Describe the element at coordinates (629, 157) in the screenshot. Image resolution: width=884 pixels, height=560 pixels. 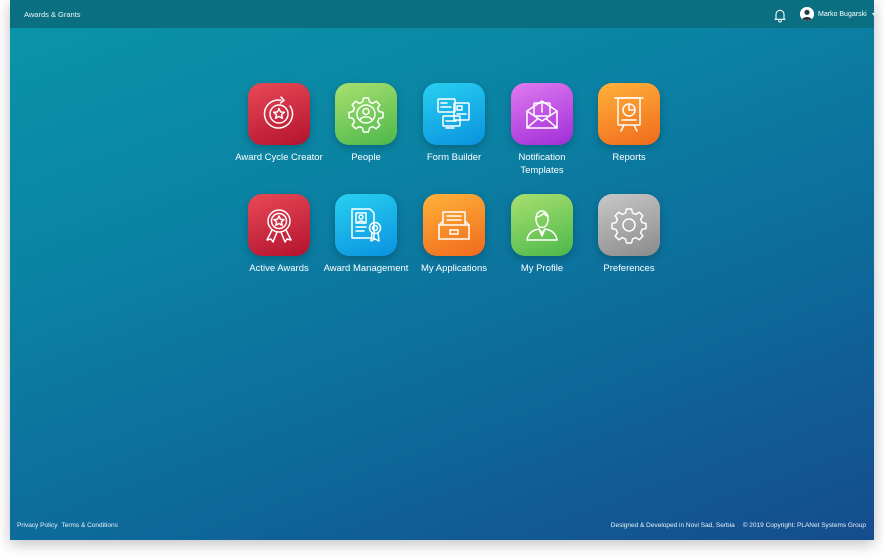
I see `tile-label: Reports` at that location.